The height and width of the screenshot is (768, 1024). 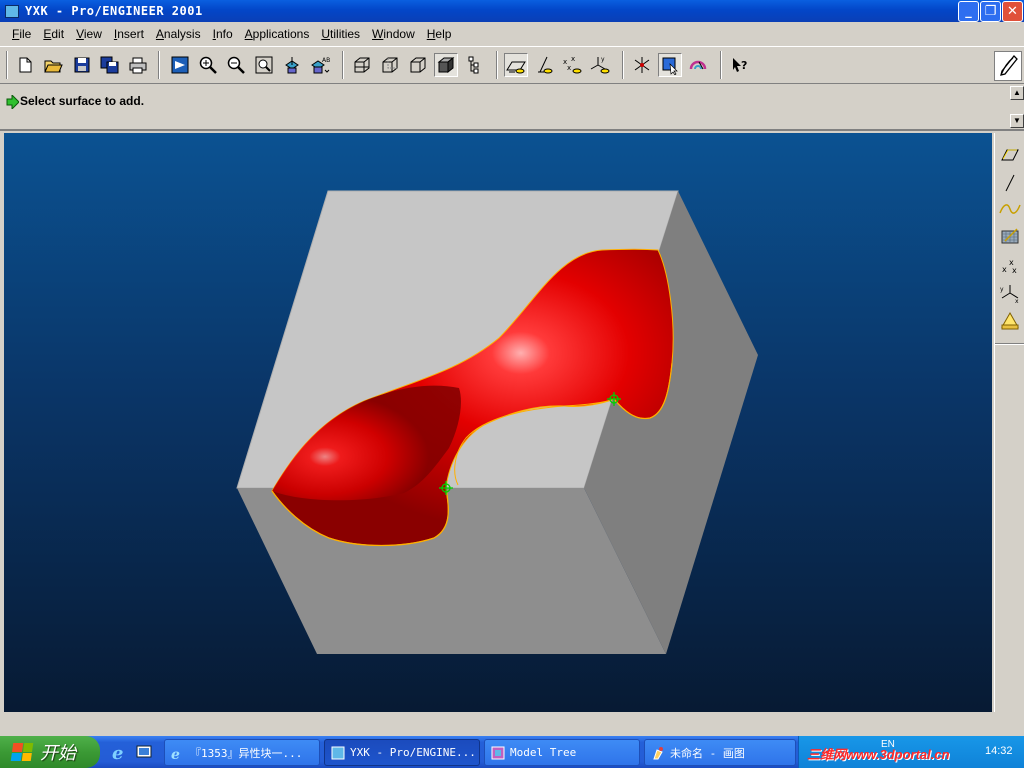 I want to click on hidden-line-icon, so click(x=390, y=65).